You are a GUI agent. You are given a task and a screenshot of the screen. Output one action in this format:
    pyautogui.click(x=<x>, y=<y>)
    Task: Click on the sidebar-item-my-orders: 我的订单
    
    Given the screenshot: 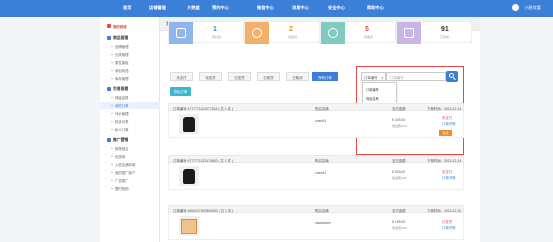 What is the action you would take?
    pyautogui.click(x=130, y=105)
    